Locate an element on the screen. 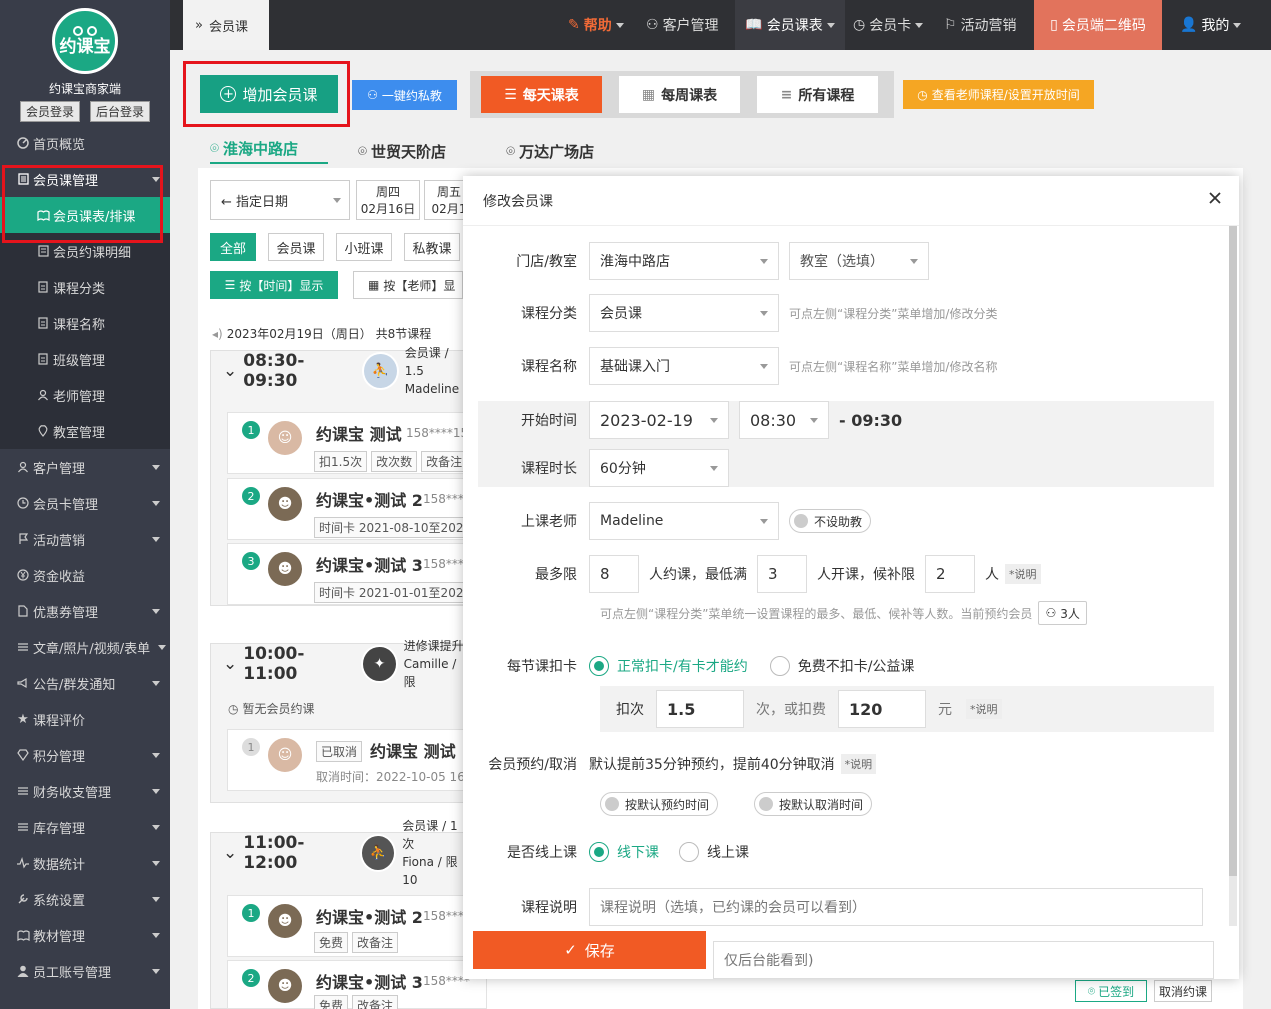 This screenshot has width=1271, height=1009. sidebar-item-statistics: 数据统计 is located at coordinates (85, 863).